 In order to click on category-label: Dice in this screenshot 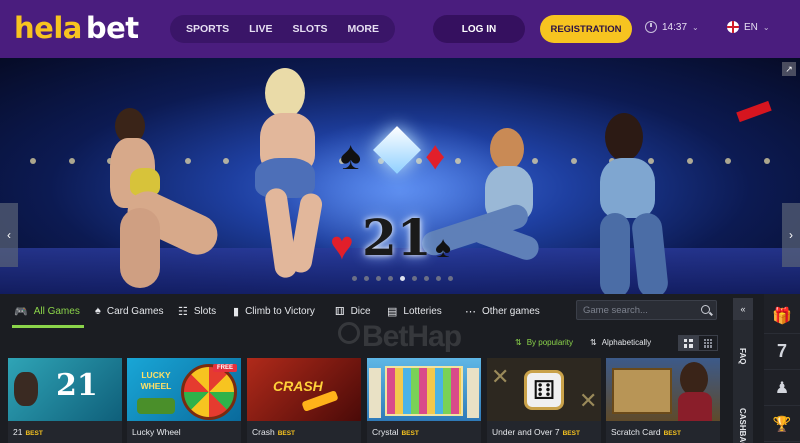, I will do `click(360, 311)`.